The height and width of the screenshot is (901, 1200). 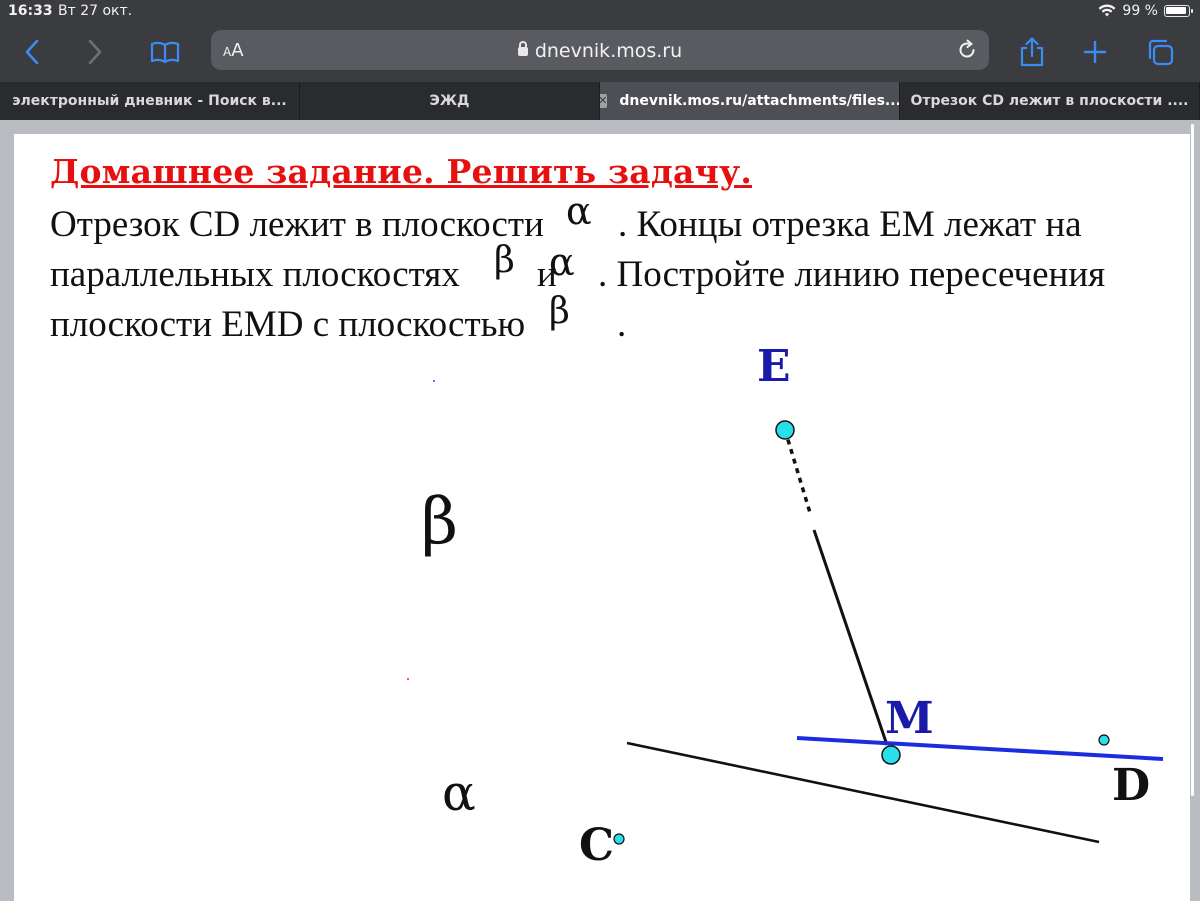 I want to click on point-d, so click(x=1104, y=740).